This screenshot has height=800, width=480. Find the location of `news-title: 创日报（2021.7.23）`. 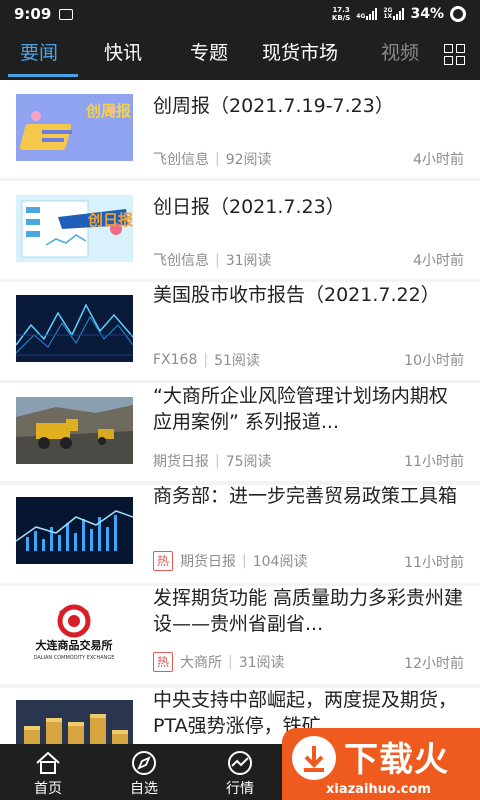

news-title: 创日报（2021.7.23） is located at coordinates (249, 207).